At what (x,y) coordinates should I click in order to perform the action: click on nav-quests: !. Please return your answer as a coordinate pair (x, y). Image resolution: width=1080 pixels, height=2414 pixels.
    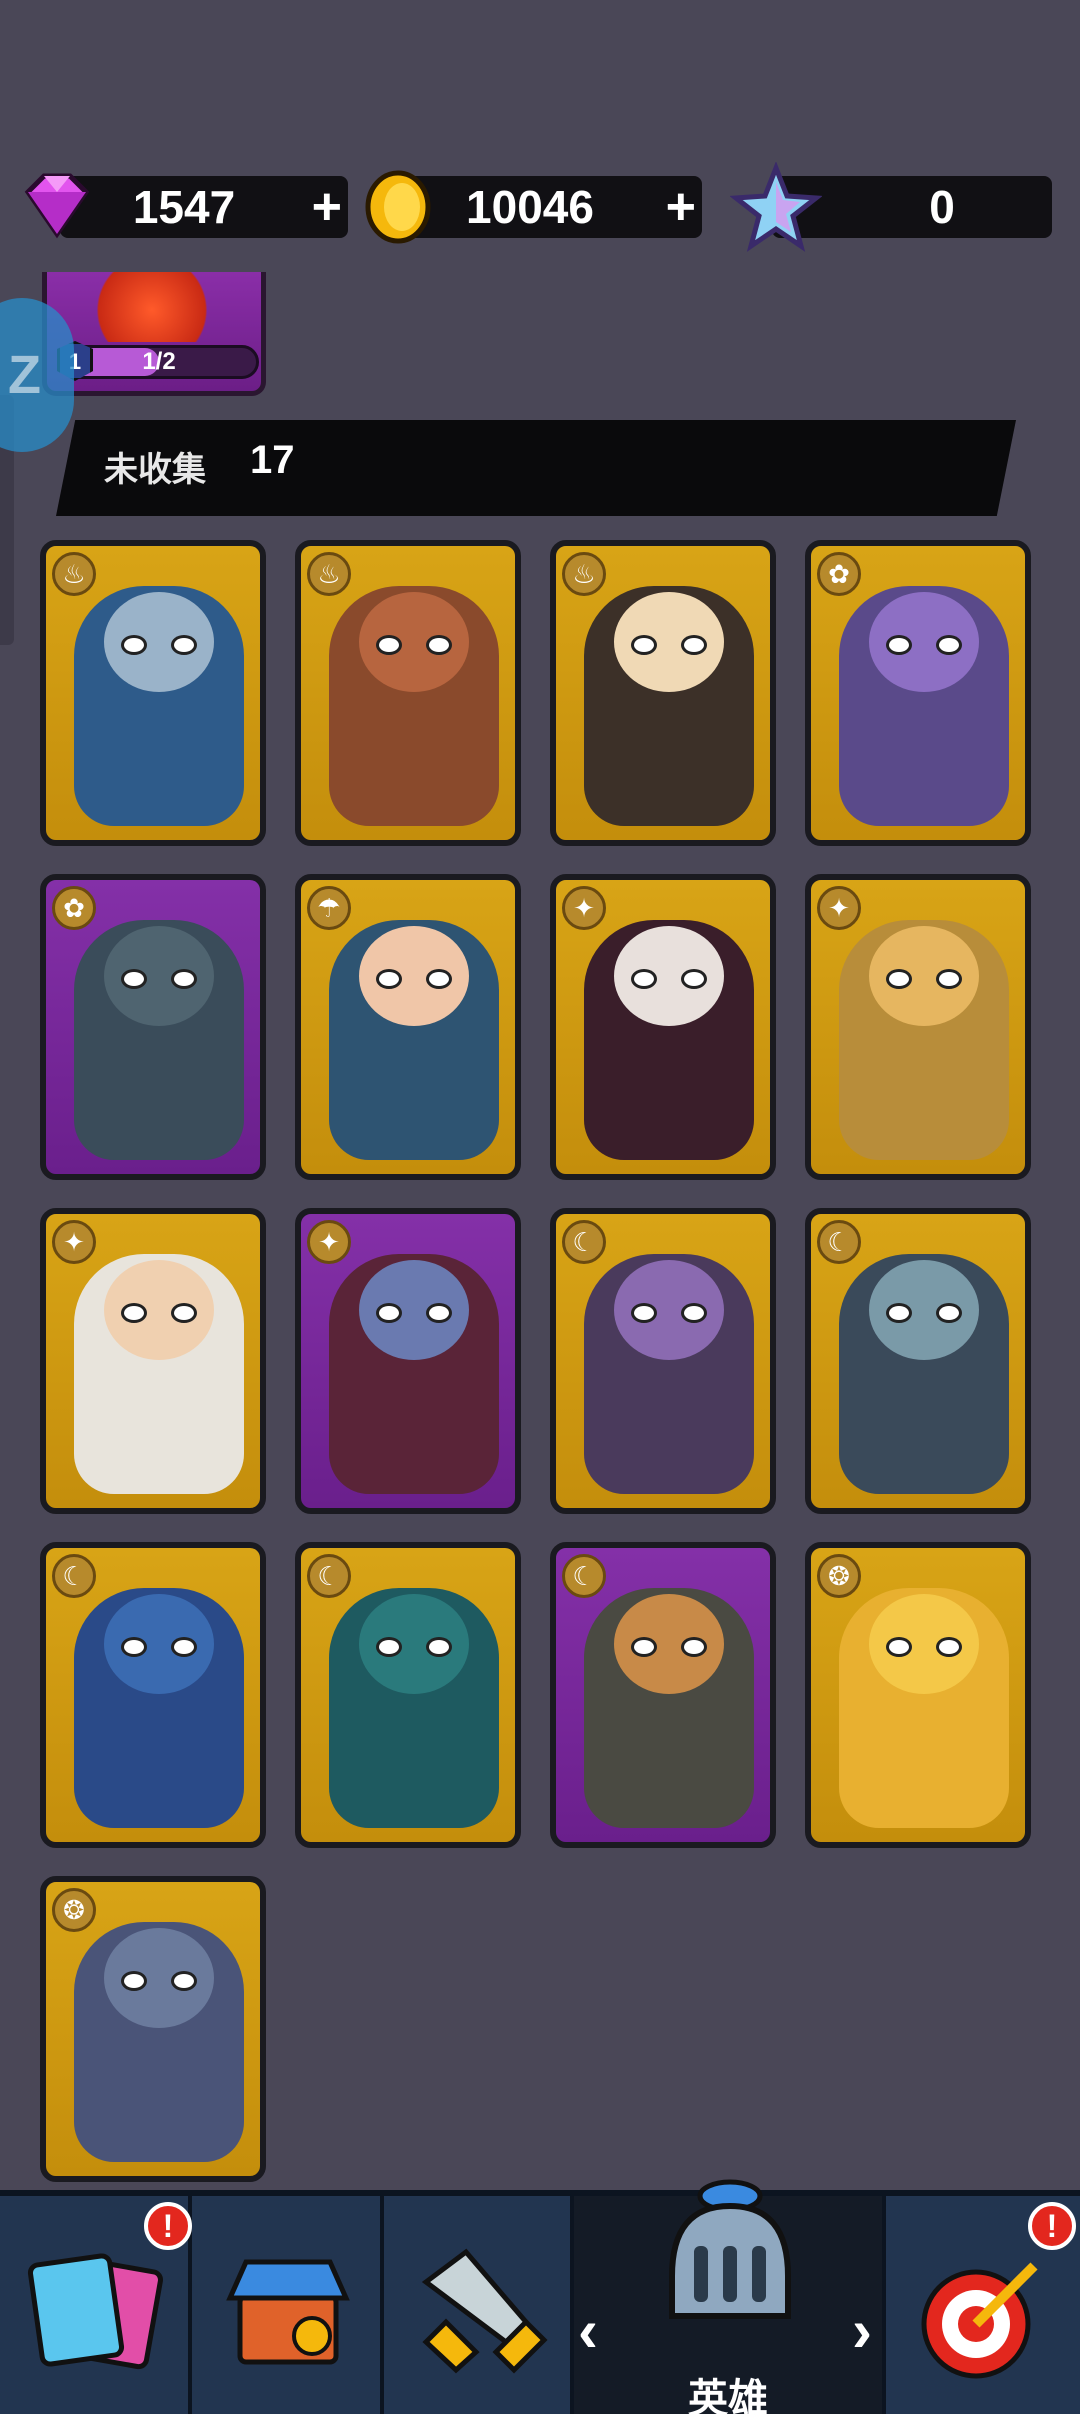
    Looking at the image, I should click on (983, 2305).